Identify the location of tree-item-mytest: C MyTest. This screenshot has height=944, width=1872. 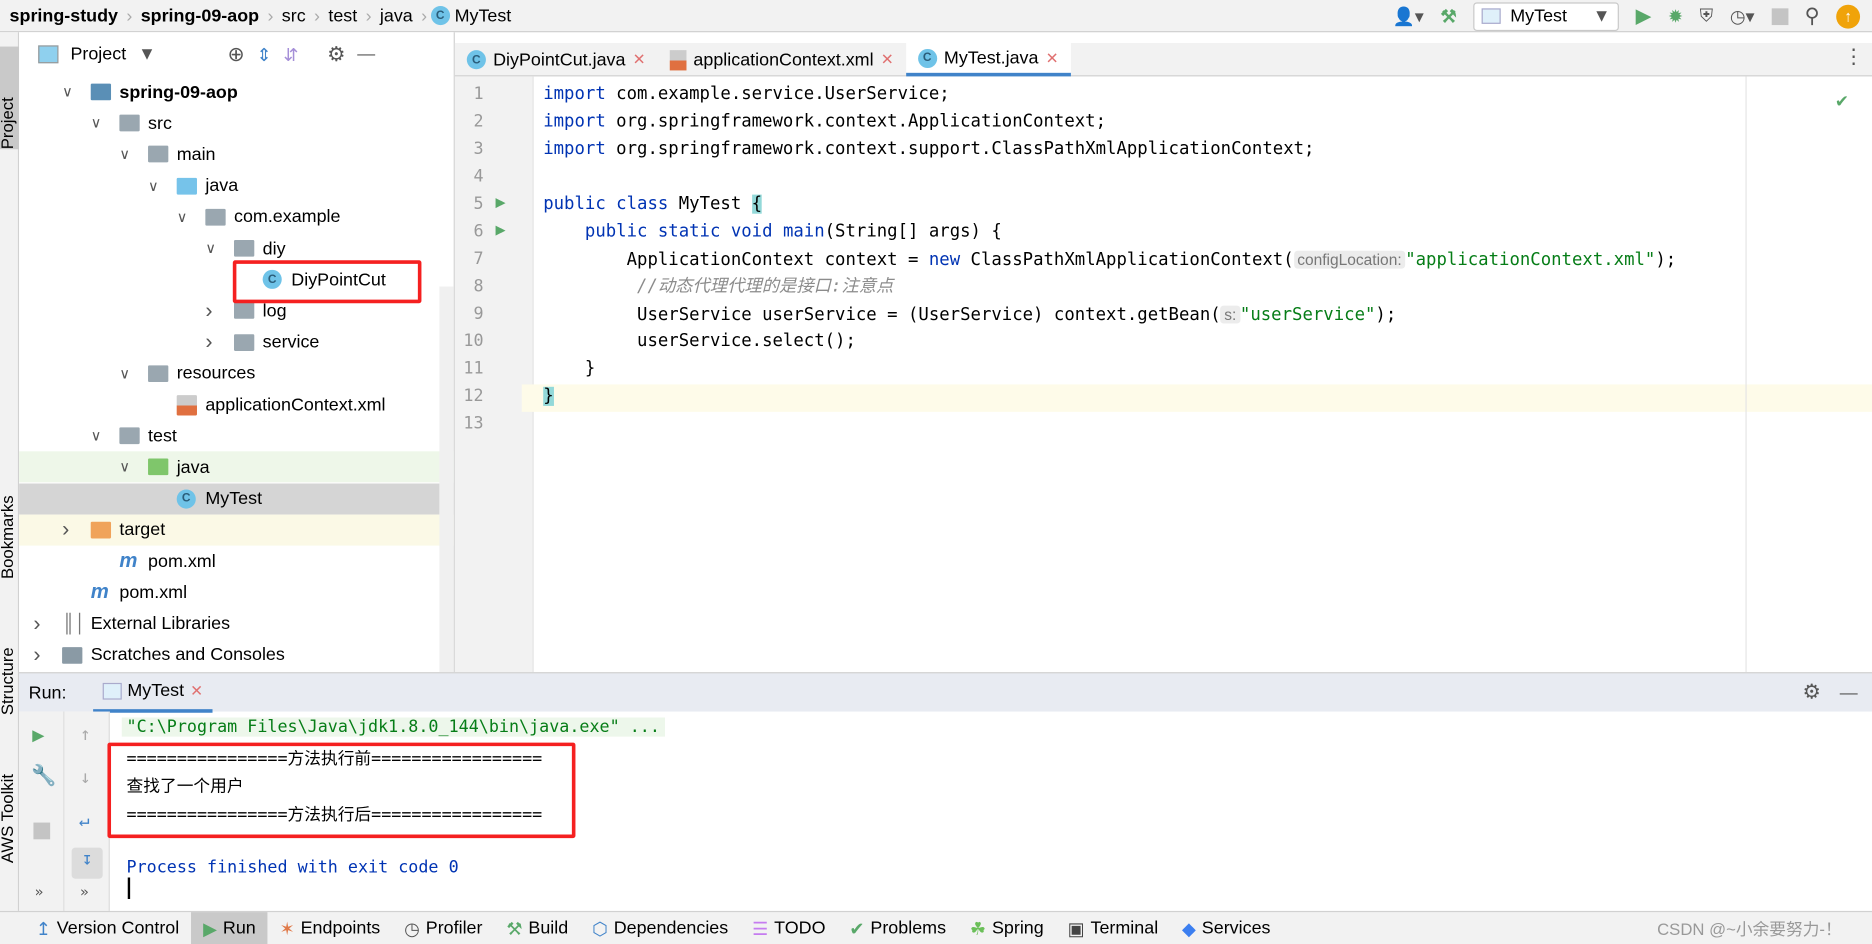
(236, 499).